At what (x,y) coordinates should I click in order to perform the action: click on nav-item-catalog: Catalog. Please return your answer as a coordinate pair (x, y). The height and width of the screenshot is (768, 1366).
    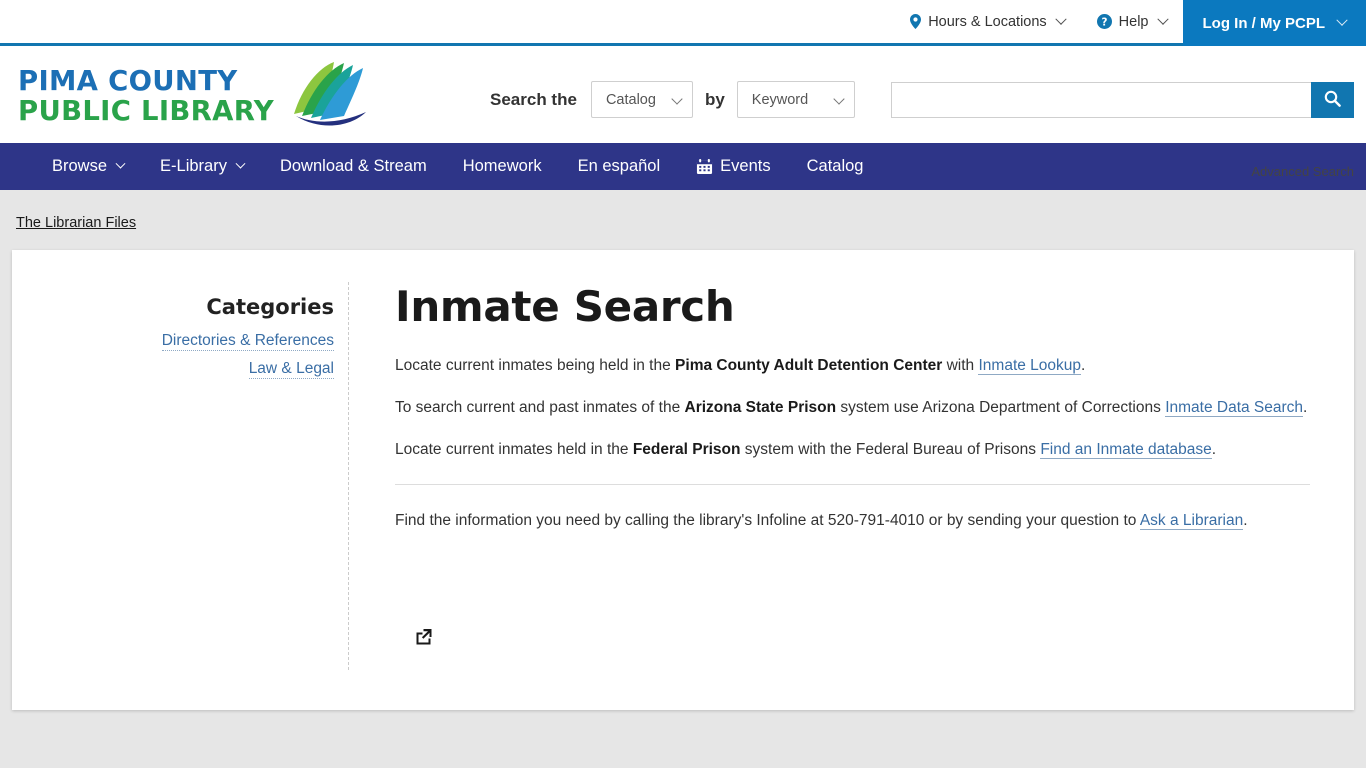
    Looking at the image, I should click on (835, 166).